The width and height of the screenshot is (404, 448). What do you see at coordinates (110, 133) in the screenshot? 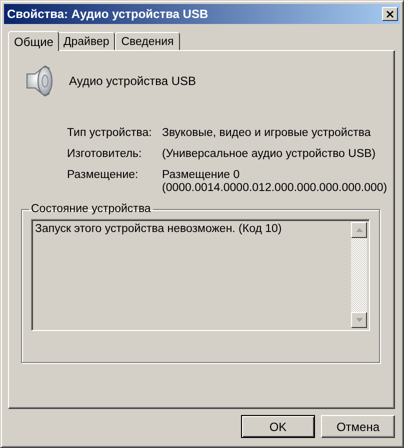
I see `property-label: Тип устройства:` at bounding box center [110, 133].